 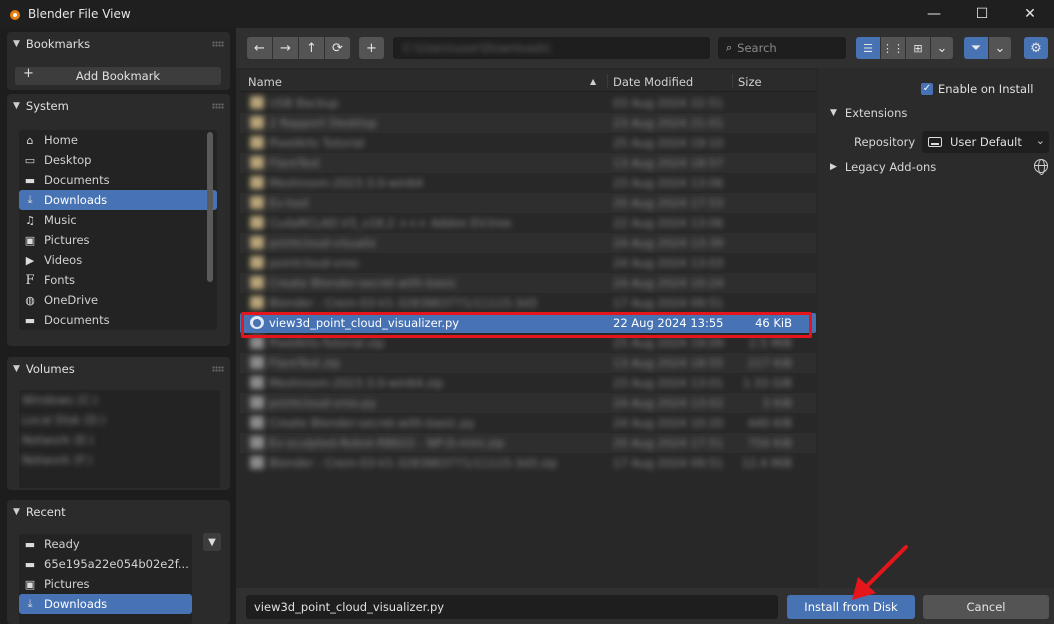 What do you see at coordinates (976, 48) in the screenshot?
I see `filter-icon: ⏷` at bounding box center [976, 48].